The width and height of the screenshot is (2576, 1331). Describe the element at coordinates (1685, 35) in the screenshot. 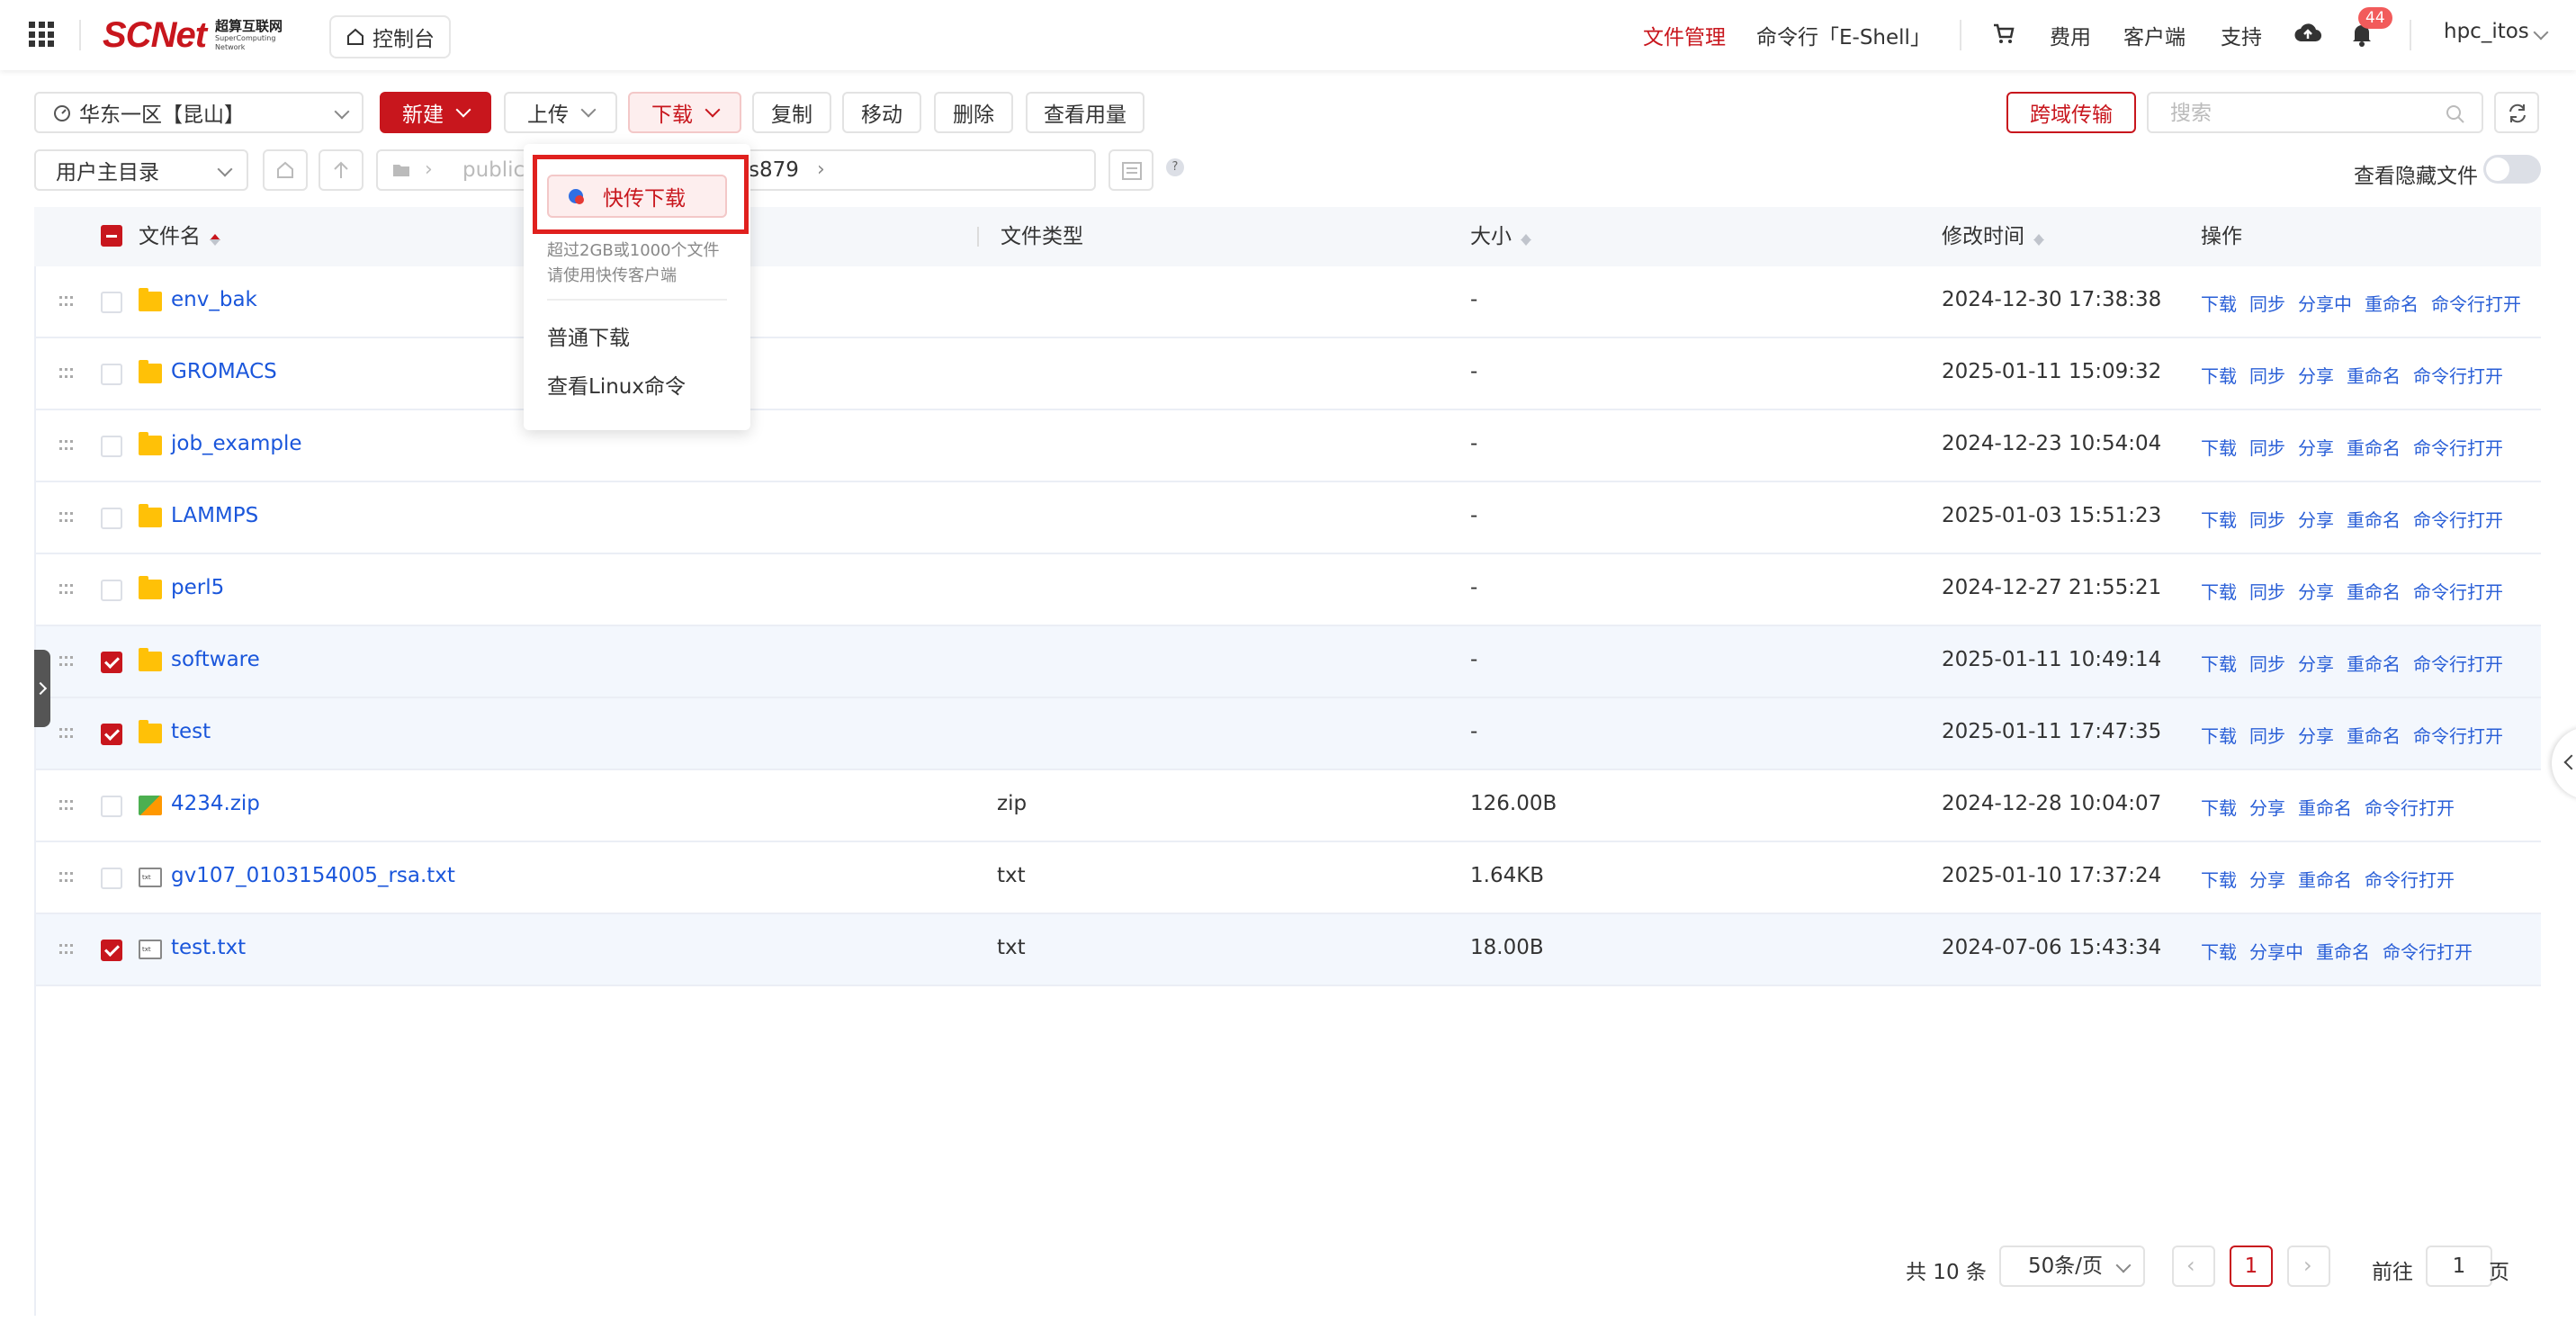

I see `nav-file-management: 文件管理` at that location.